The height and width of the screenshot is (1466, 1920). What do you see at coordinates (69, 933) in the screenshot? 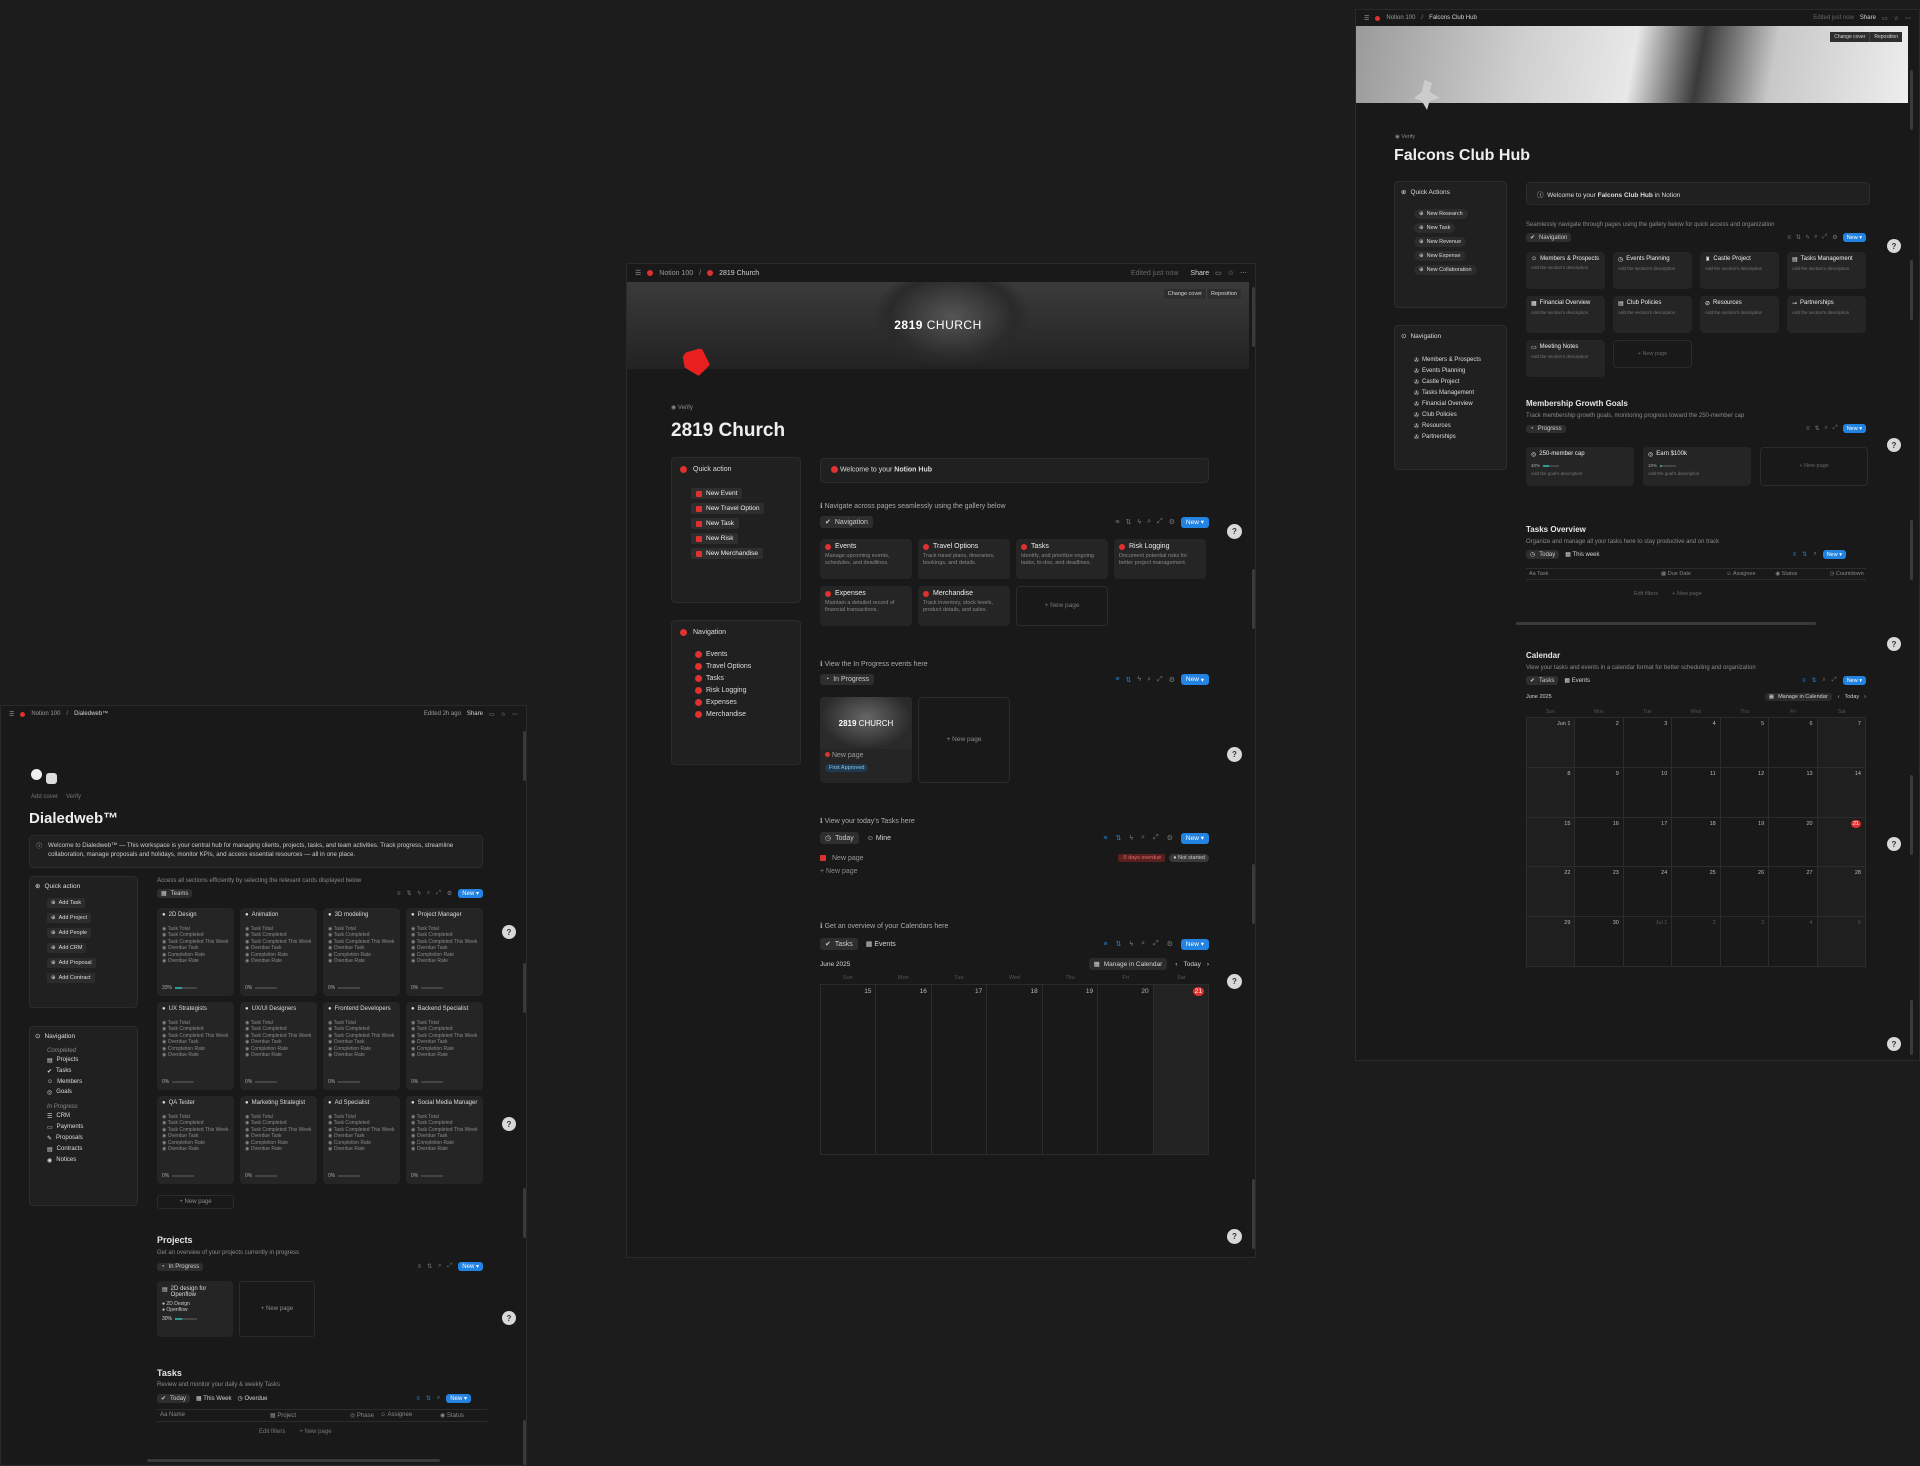
I see `quick-add-people-button: ⊕ Add People` at bounding box center [69, 933].